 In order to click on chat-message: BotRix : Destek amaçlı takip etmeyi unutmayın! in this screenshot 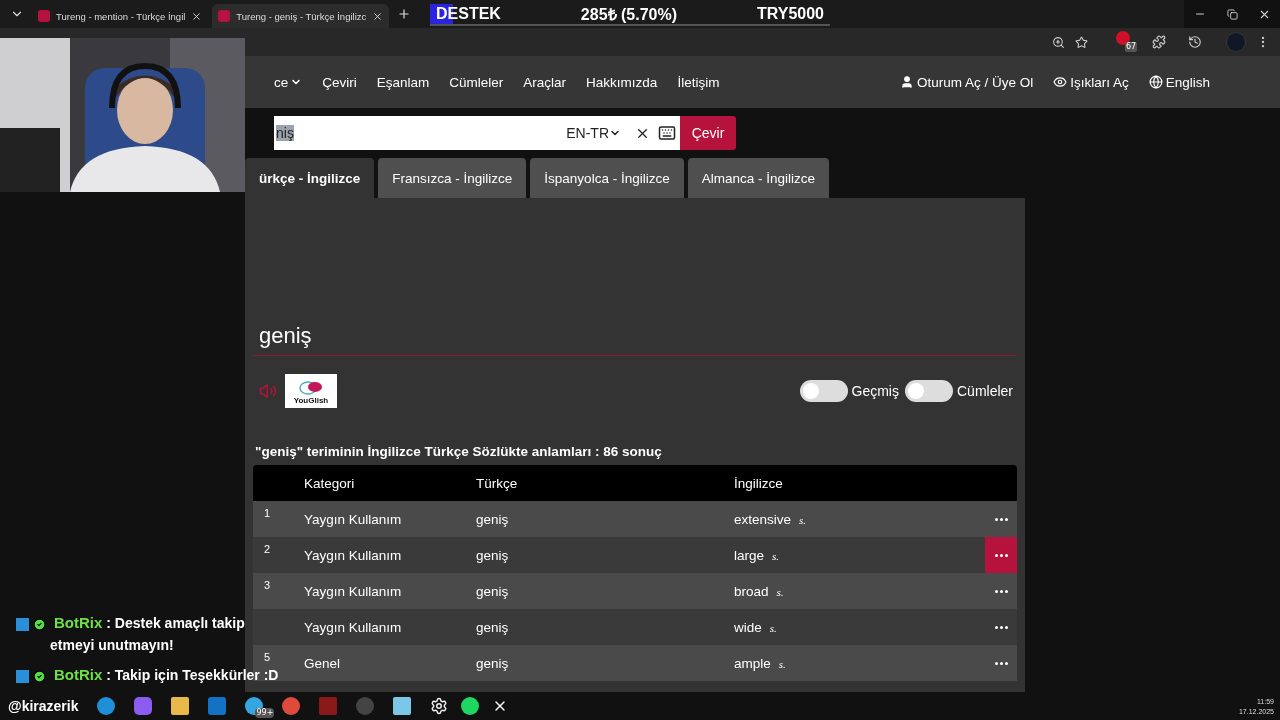, I will do `click(148, 634)`.